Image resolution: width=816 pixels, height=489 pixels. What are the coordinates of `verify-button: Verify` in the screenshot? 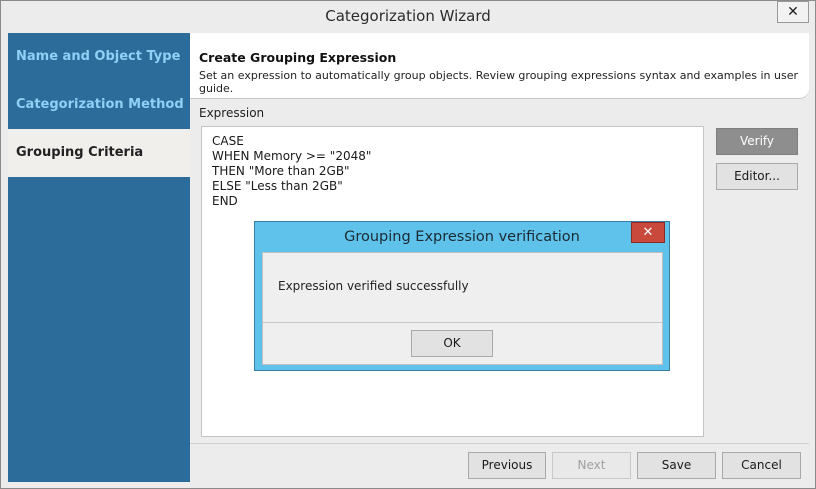 It's located at (757, 141).